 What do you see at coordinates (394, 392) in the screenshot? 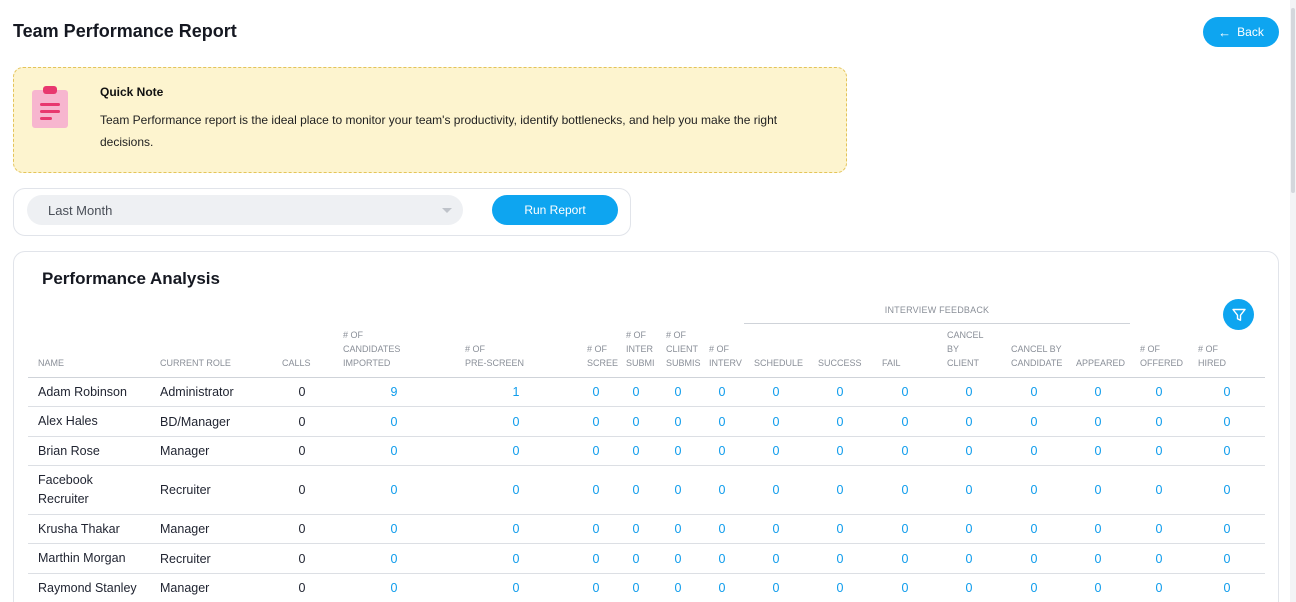
I see `metric-count-link: 9` at bounding box center [394, 392].